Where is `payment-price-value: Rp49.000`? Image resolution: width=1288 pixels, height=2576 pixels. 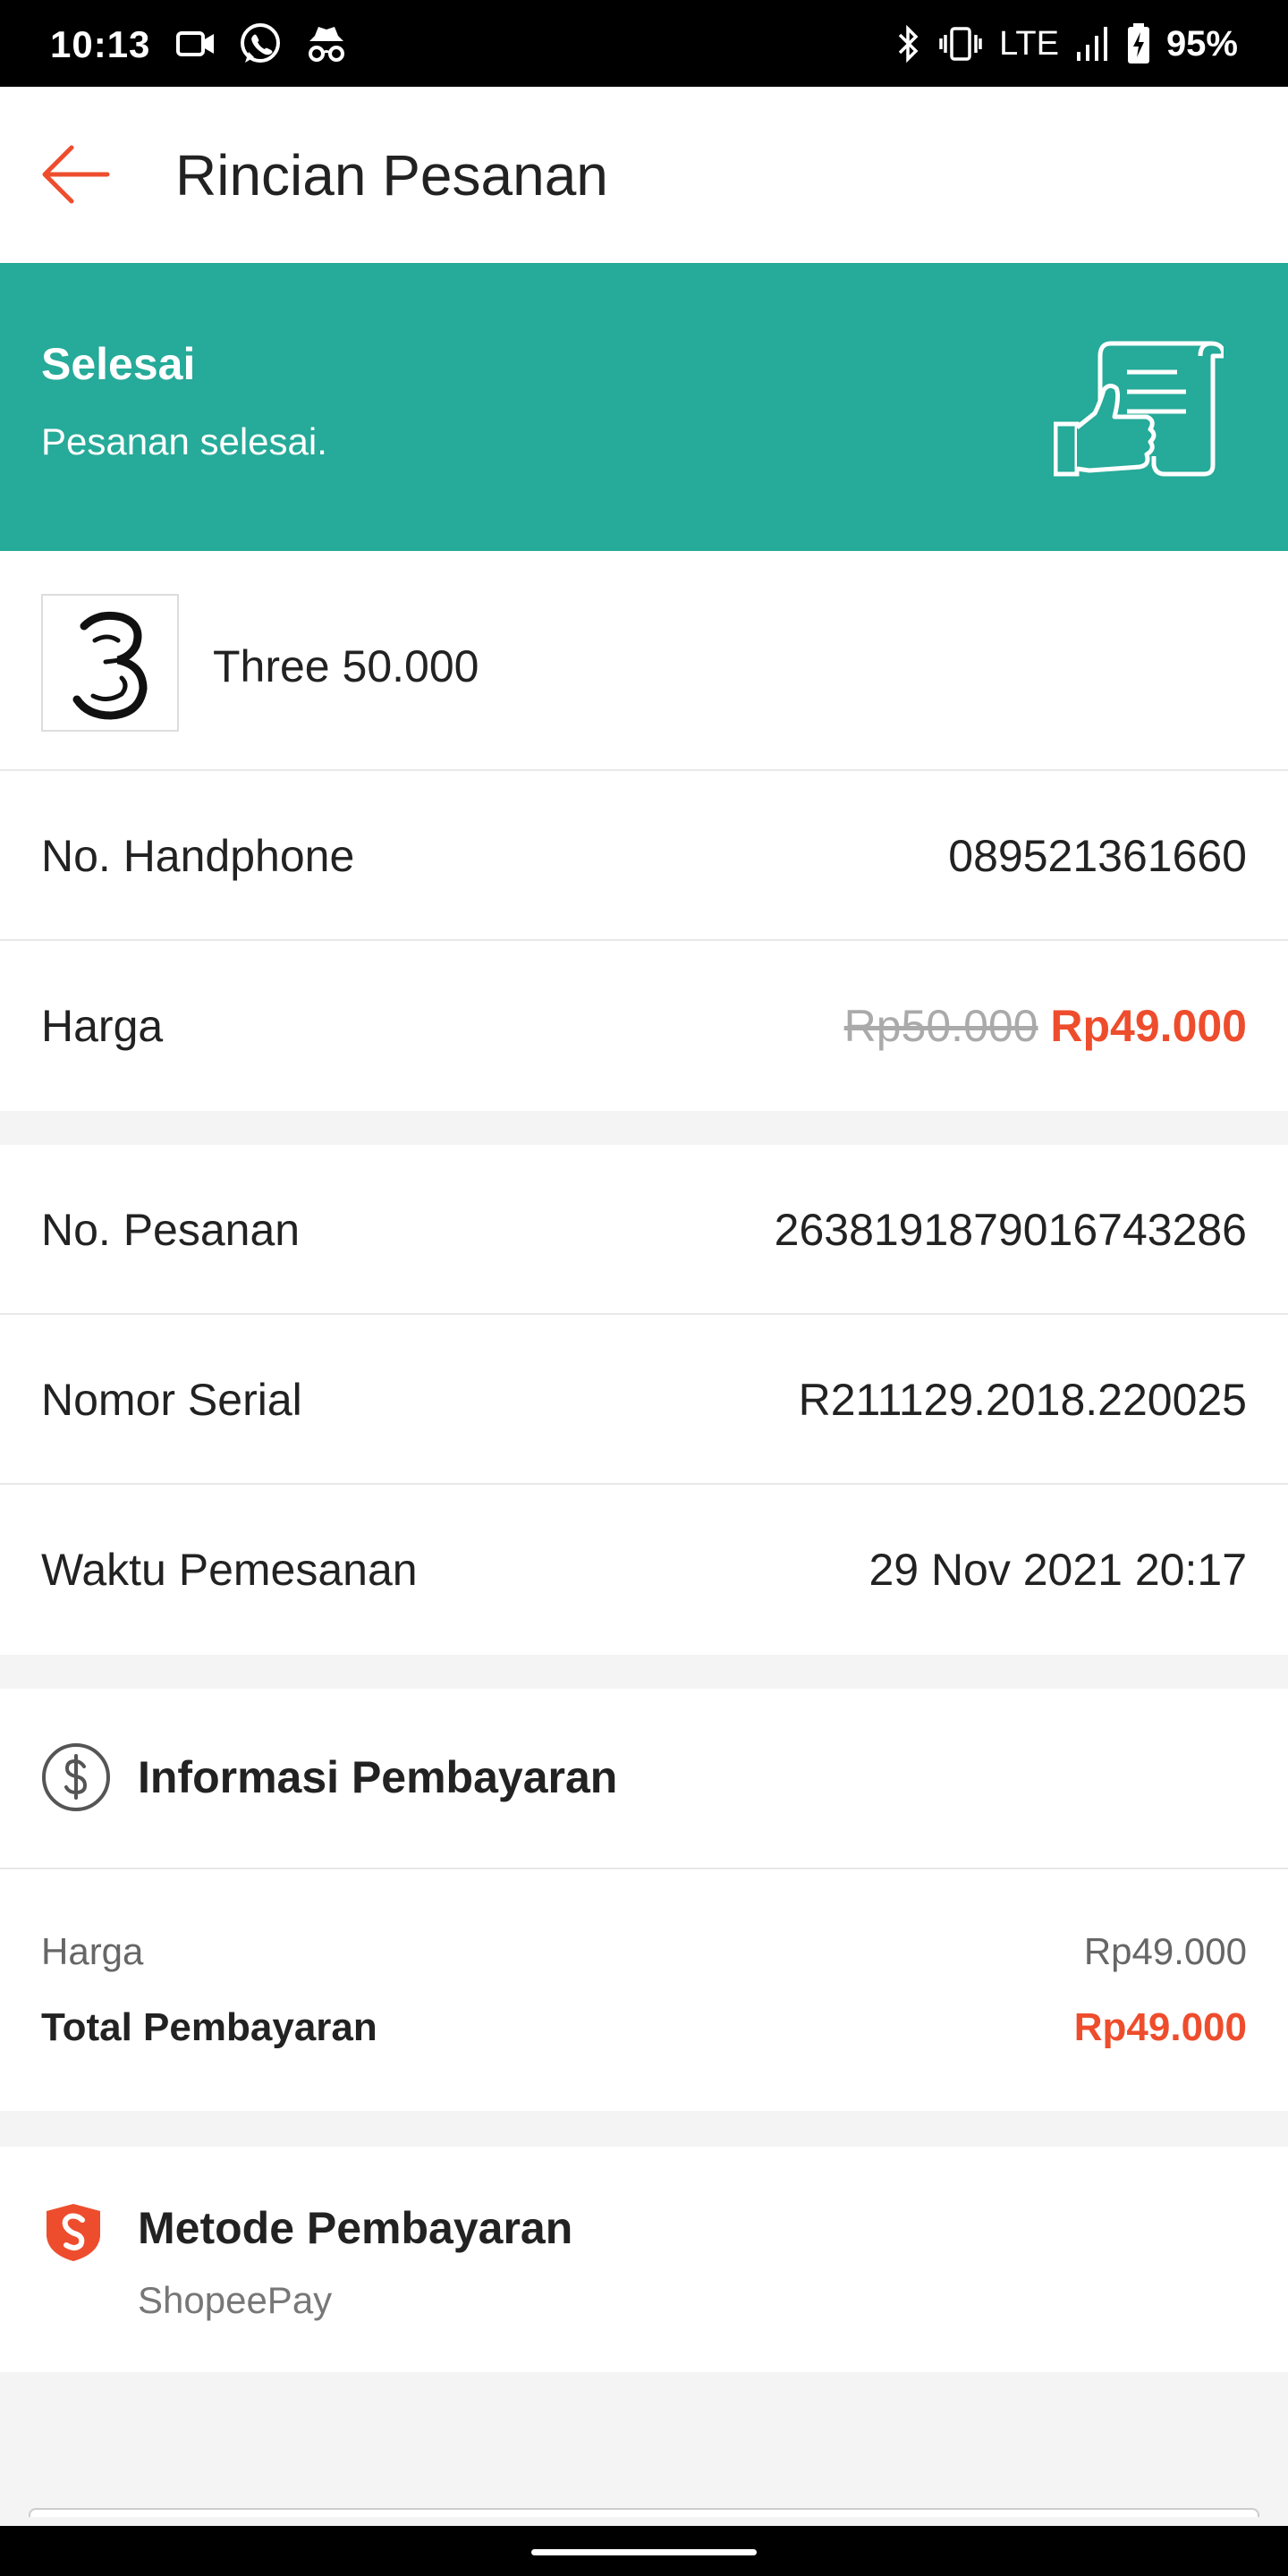 payment-price-value: Rp49.000 is located at coordinates (1165, 1951).